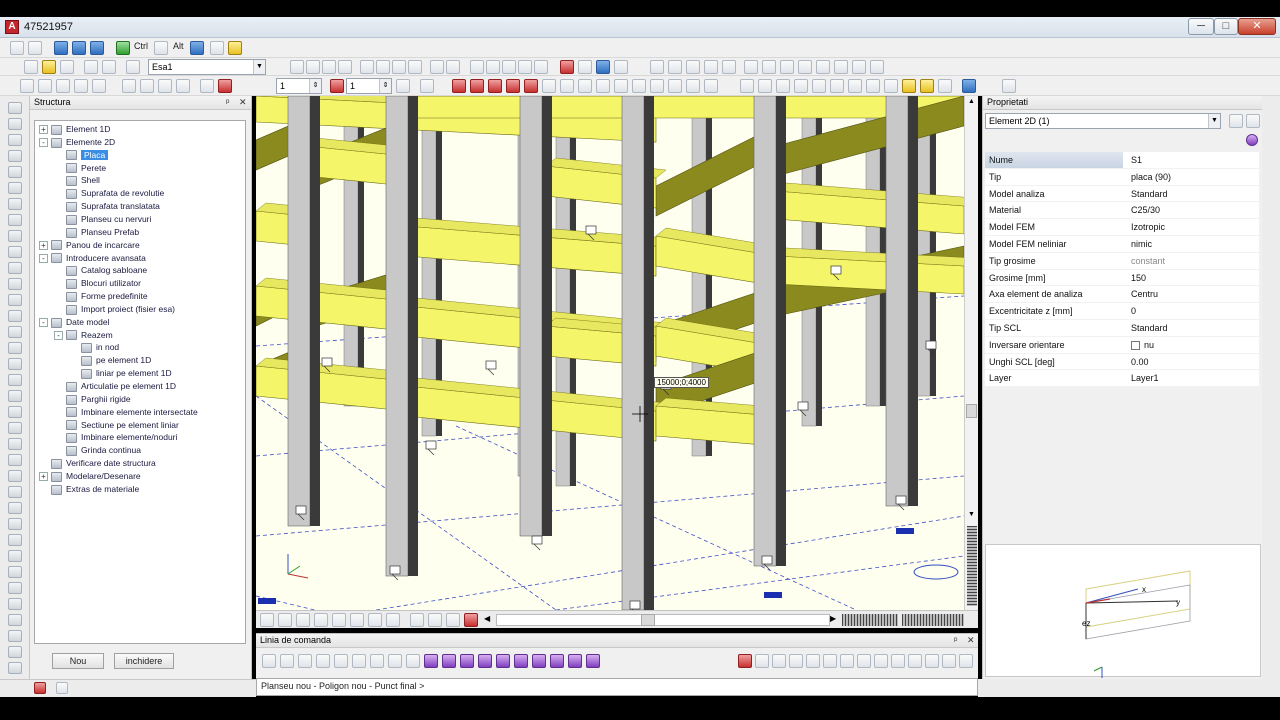 The height and width of the screenshot is (720, 1280). I want to click on rotate-tool-icon, so click(593, 661).